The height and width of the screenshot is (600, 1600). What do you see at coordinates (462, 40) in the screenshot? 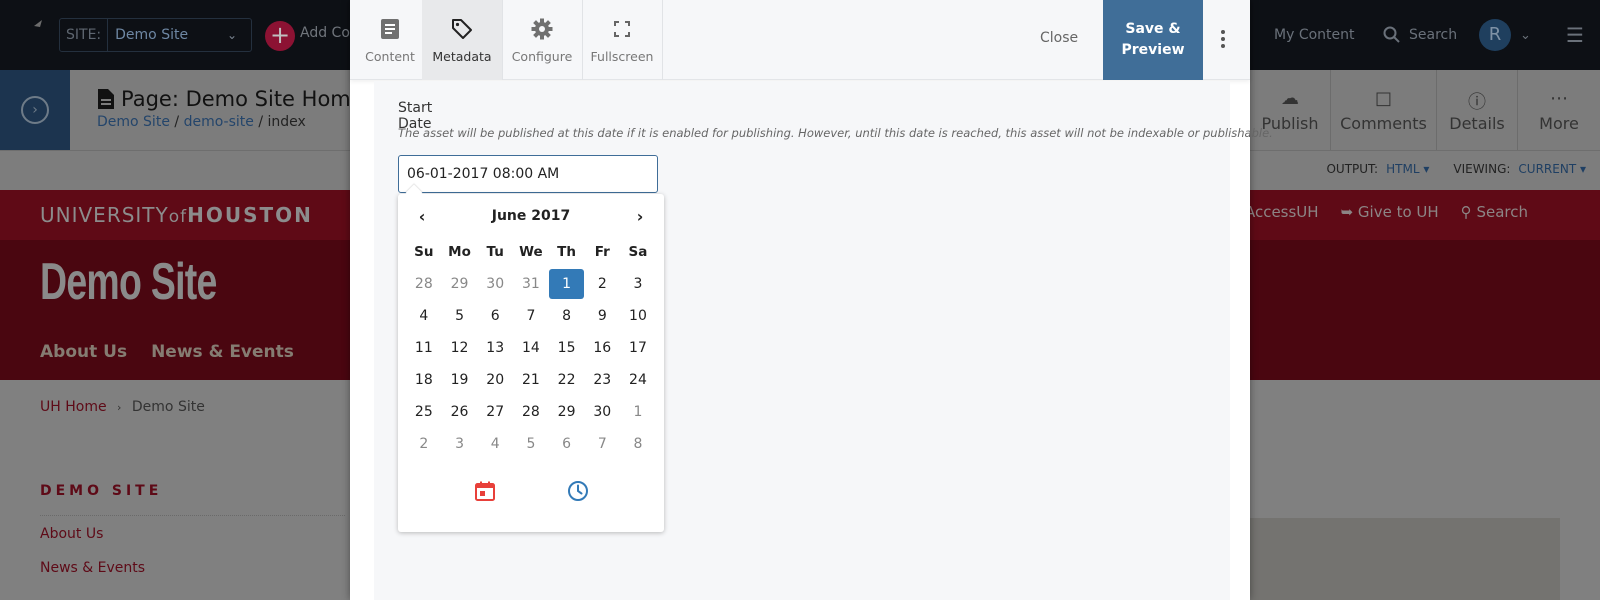
I see `tab-metadata: Metadata` at bounding box center [462, 40].